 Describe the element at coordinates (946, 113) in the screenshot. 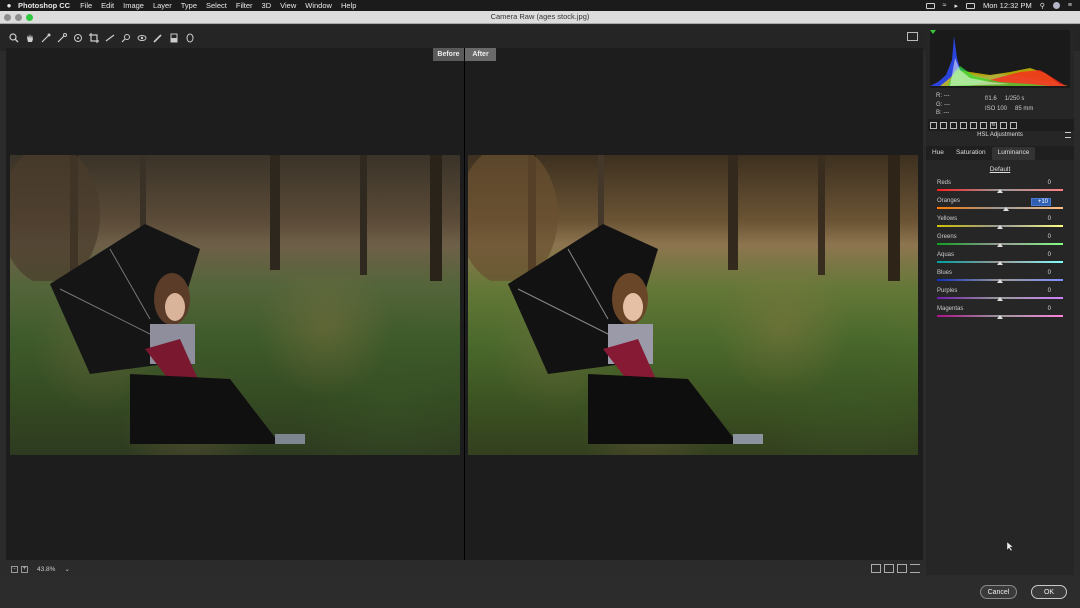

I see `b-value: ---` at that location.